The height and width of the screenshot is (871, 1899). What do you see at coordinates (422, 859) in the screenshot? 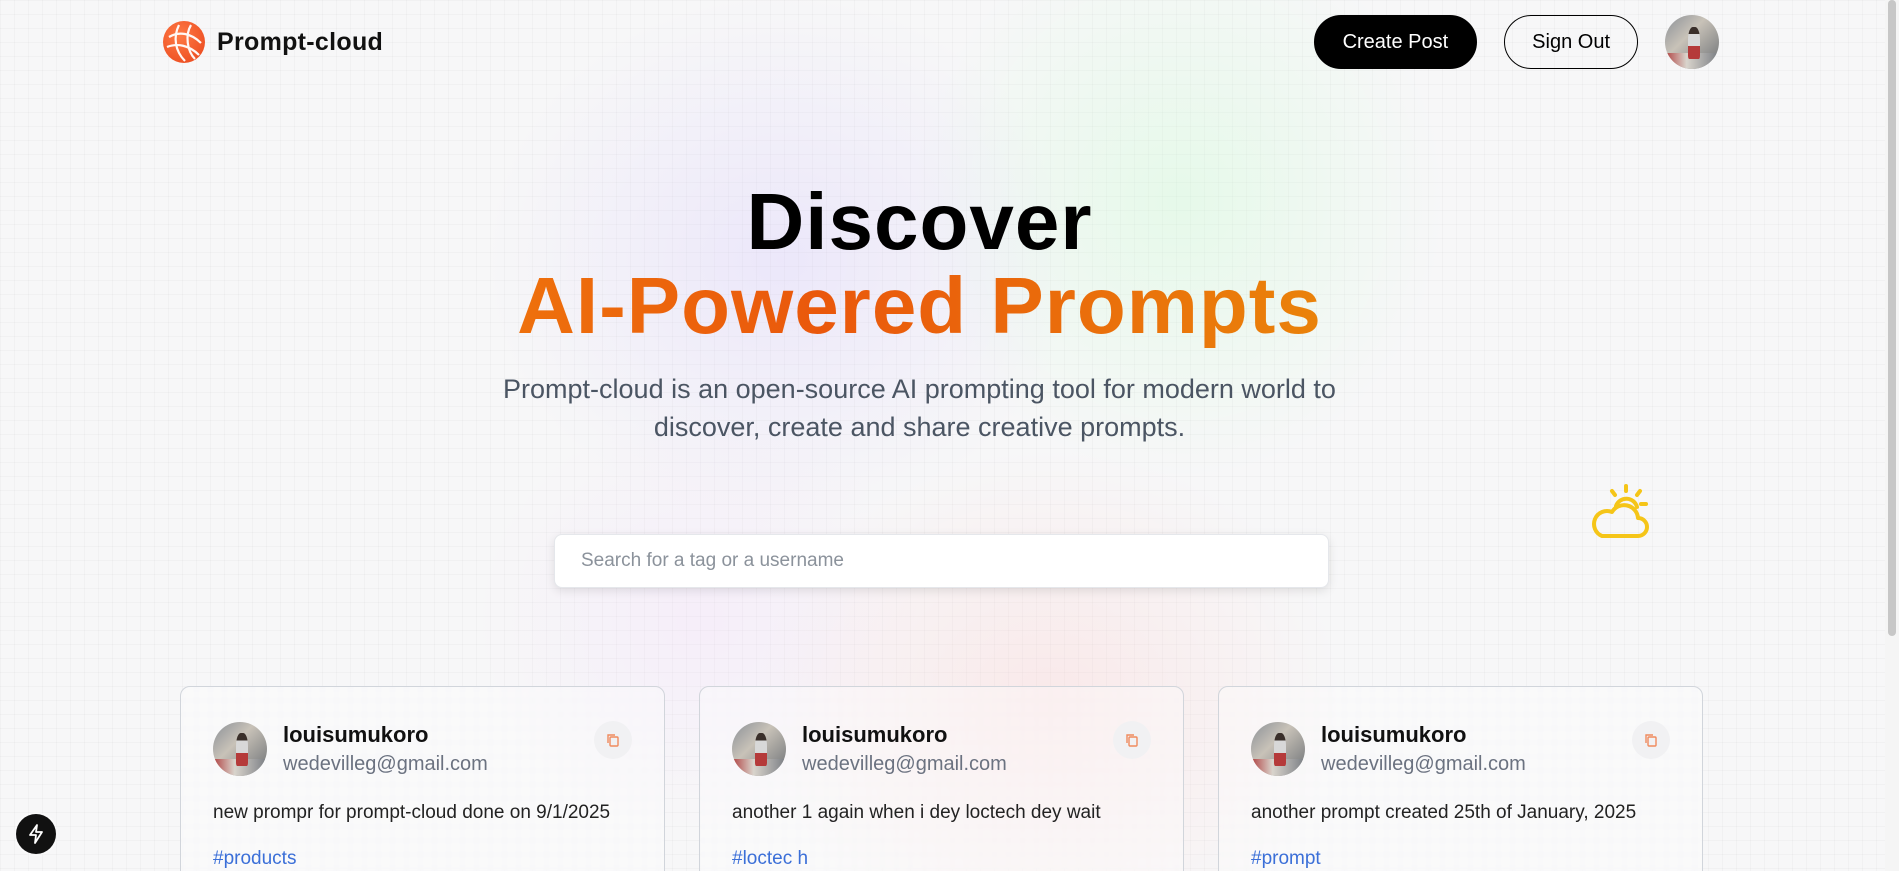
I see `prompt-tag-link: #products` at bounding box center [422, 859].